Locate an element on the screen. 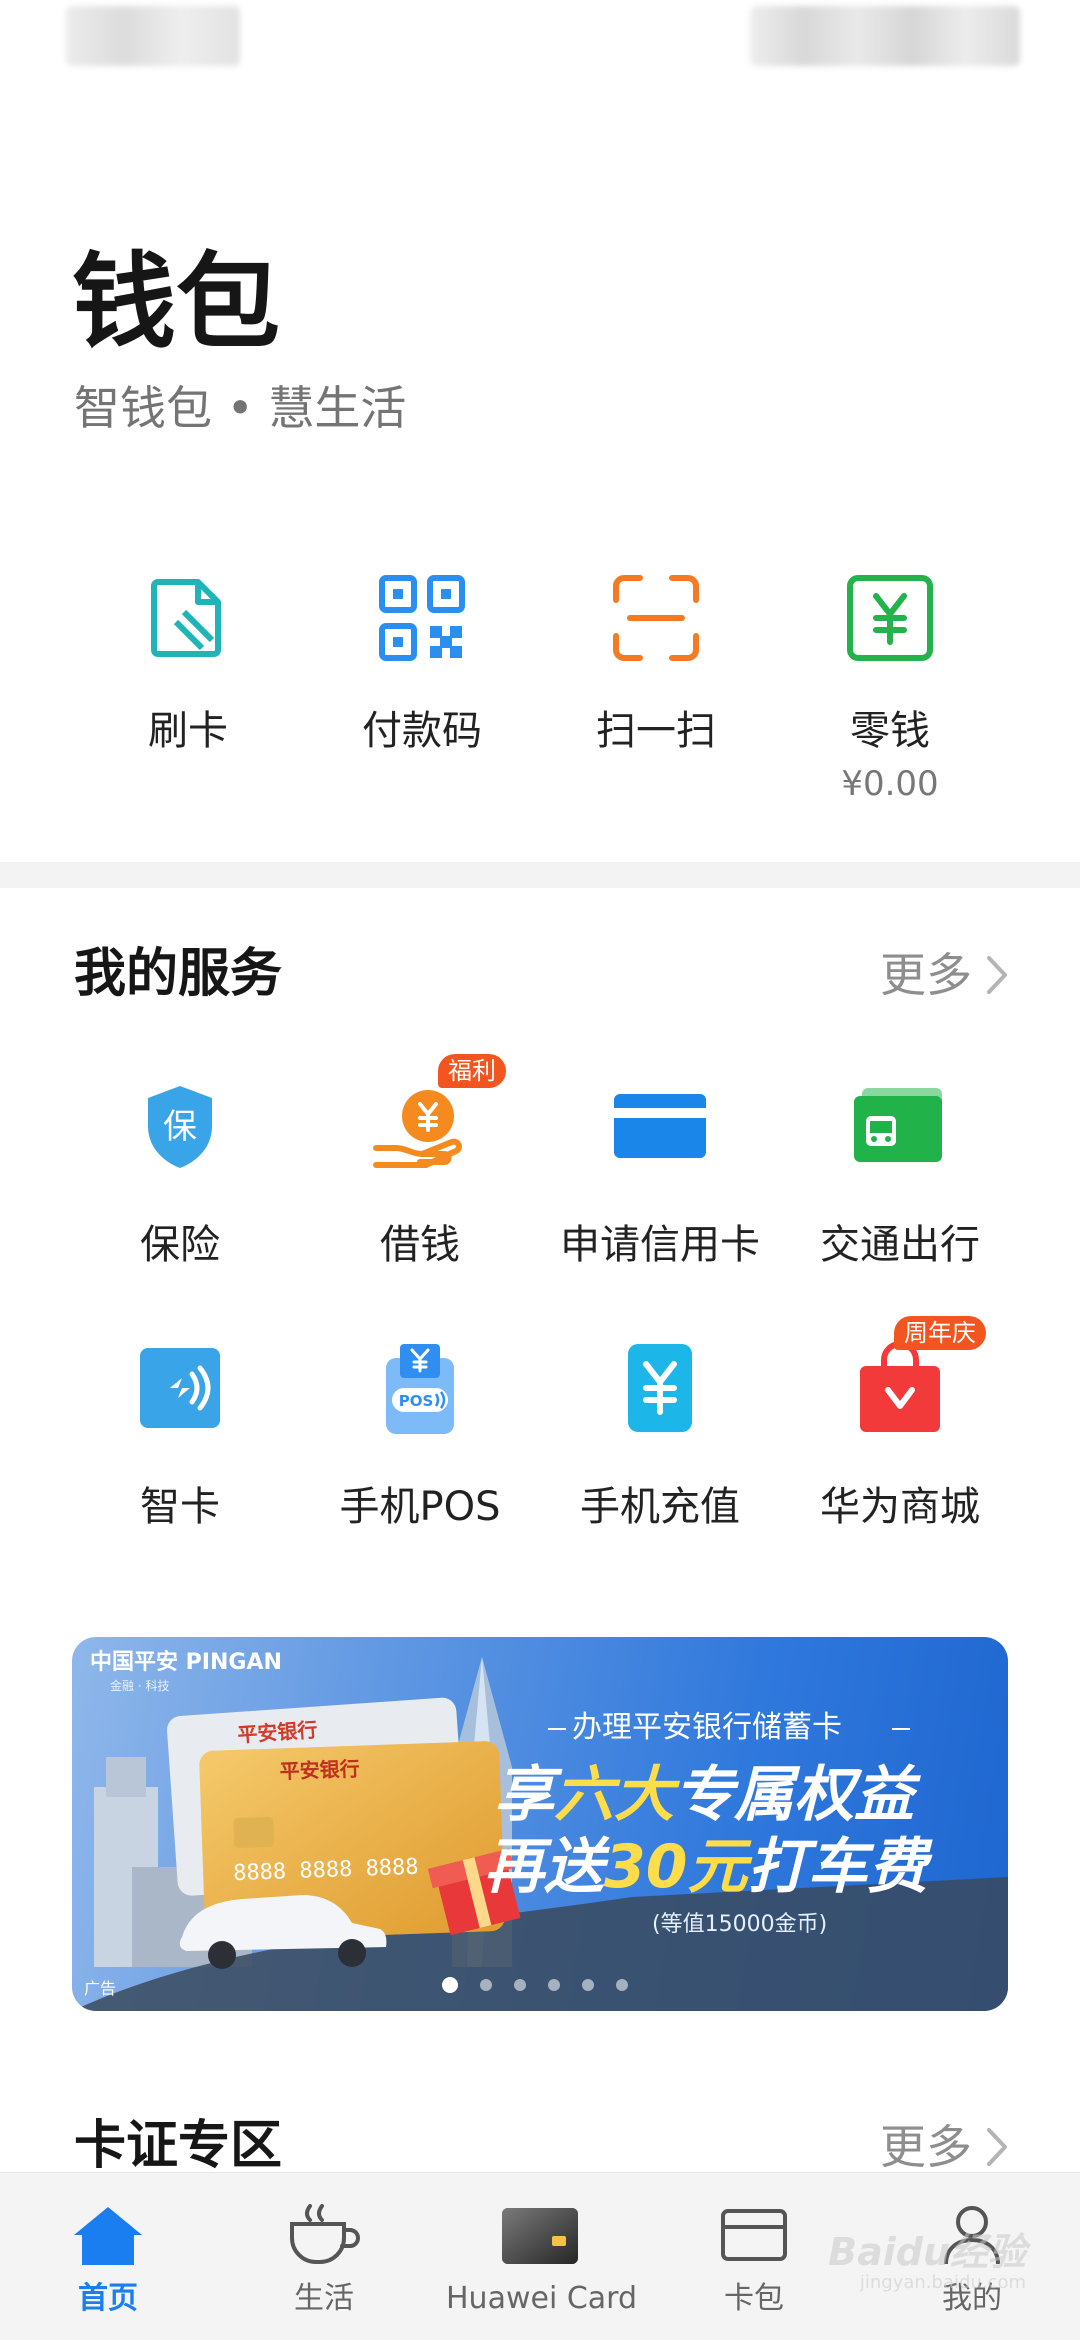  service-label: 手机POS is located at coordinates (420, 1507).